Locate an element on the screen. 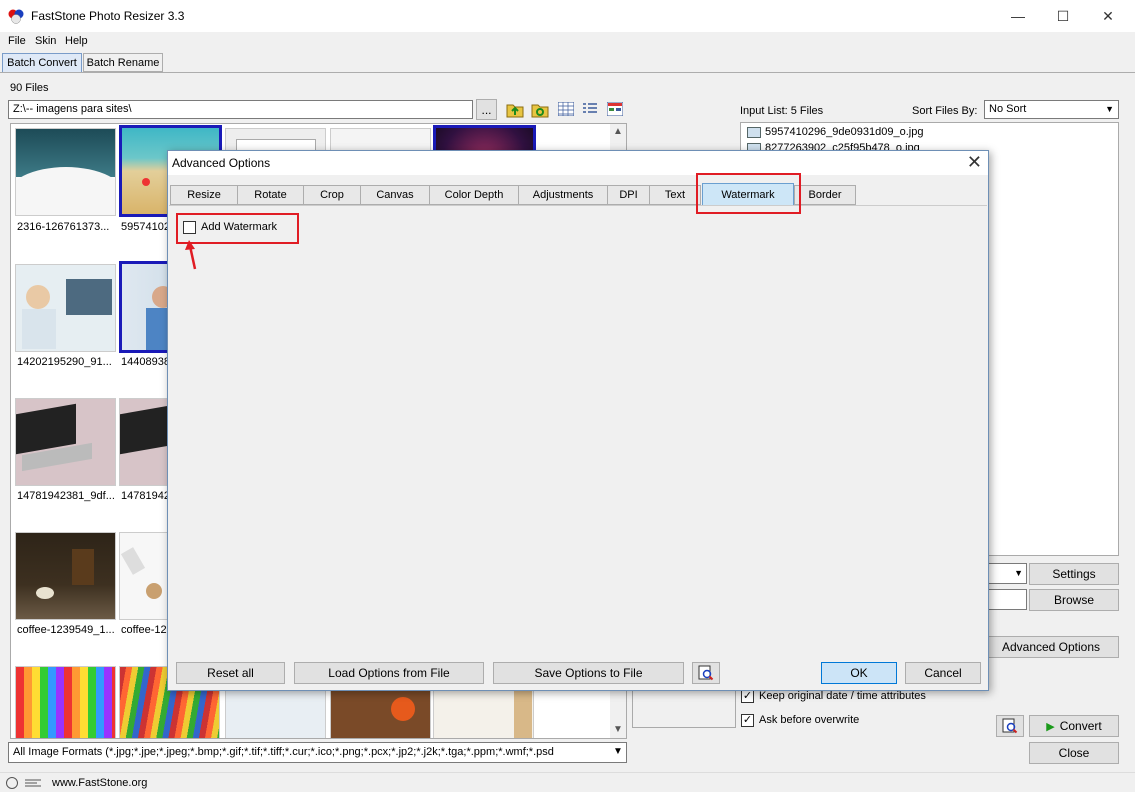 This screenshot has width=1135, height=792. scroll-up-icon: ▲ is located at coordinates (618, 131).